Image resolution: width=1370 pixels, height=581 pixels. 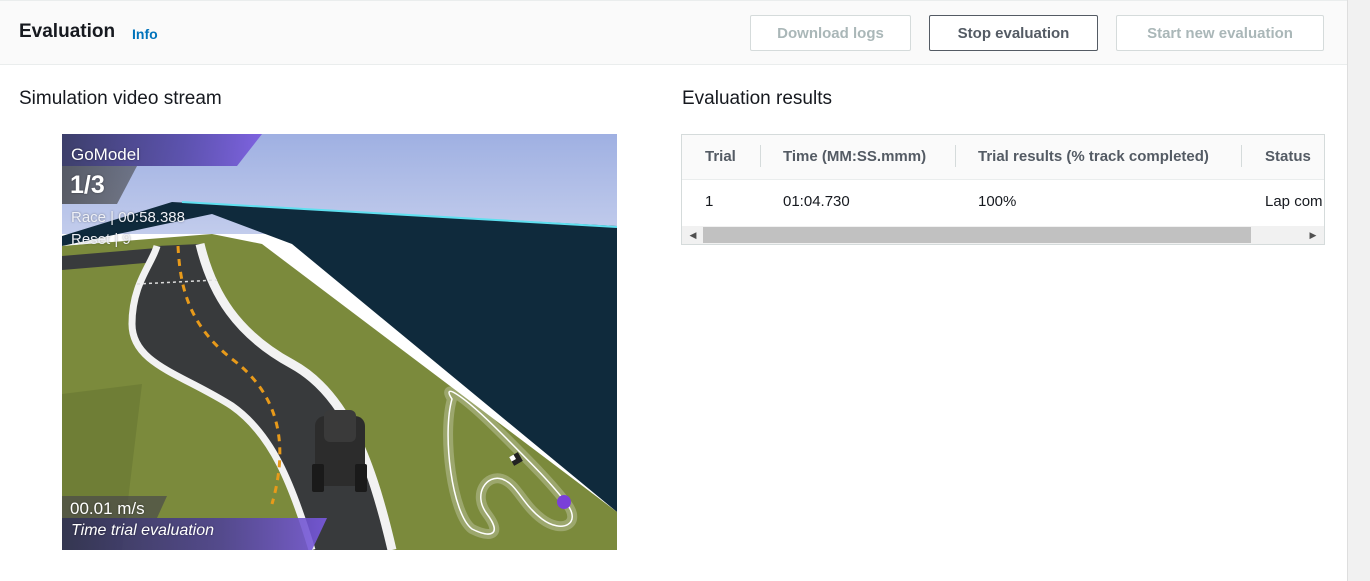 What do you see at coordinates (67, 31) in the screenshot?
I see `page-title: Evaluation` at bounding box center [67, 31].